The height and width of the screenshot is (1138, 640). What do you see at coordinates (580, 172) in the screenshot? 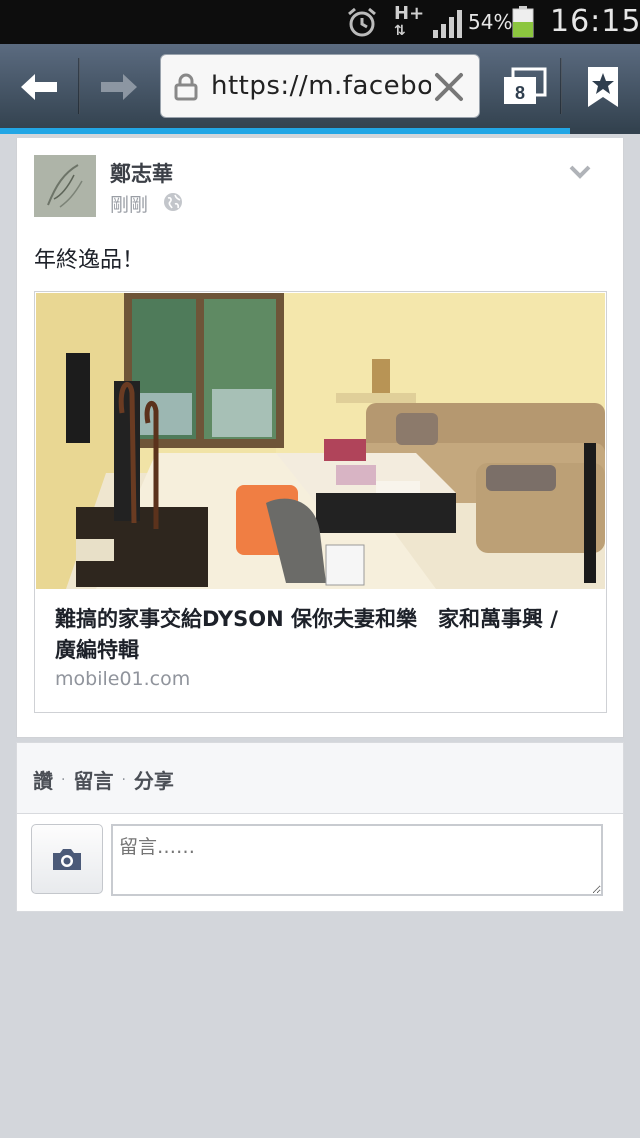
I see `chevron-down-icon` at bounding box center [580, 172].